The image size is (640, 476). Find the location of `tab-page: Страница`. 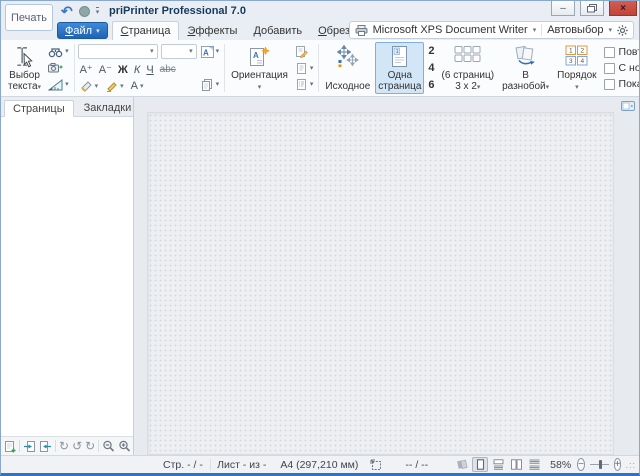

tab-page: Страница is located at coordinates (145, 30).